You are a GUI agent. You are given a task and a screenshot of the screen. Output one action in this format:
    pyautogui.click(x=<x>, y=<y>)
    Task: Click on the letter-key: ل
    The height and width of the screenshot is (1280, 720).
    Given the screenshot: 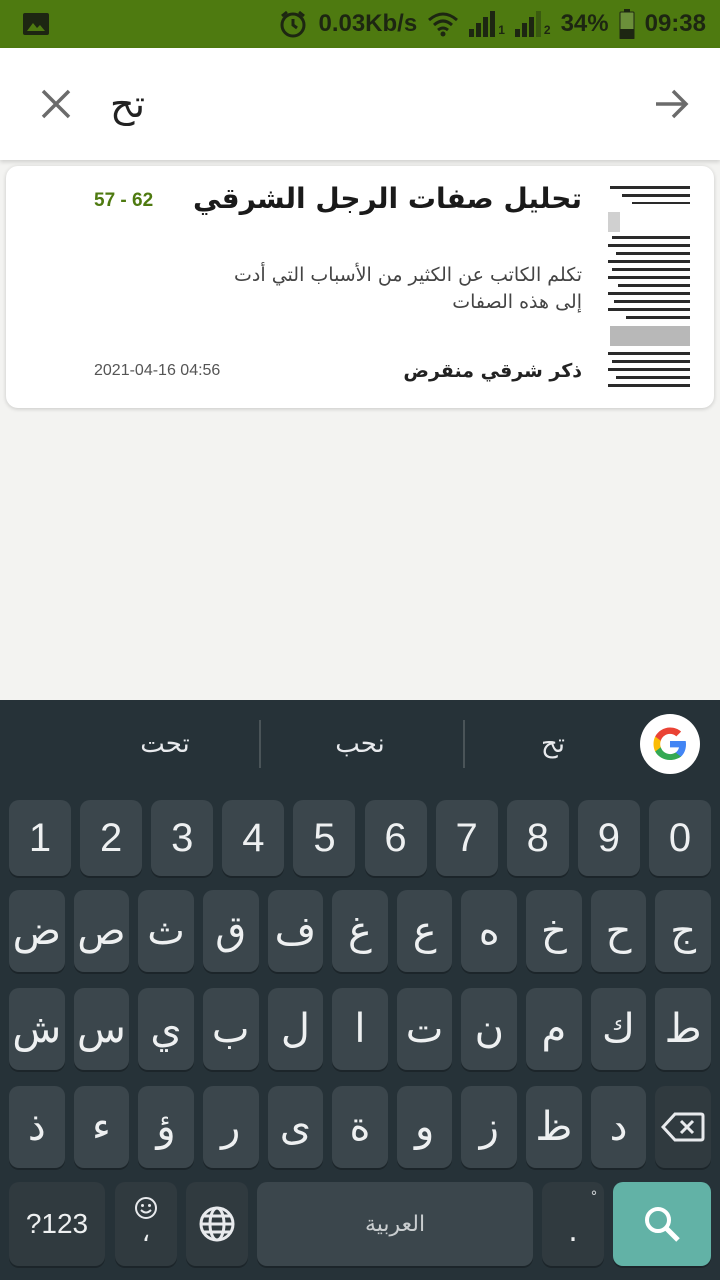 What is the action you would take?
    pyautogui.click(x=295, y=1029)
    